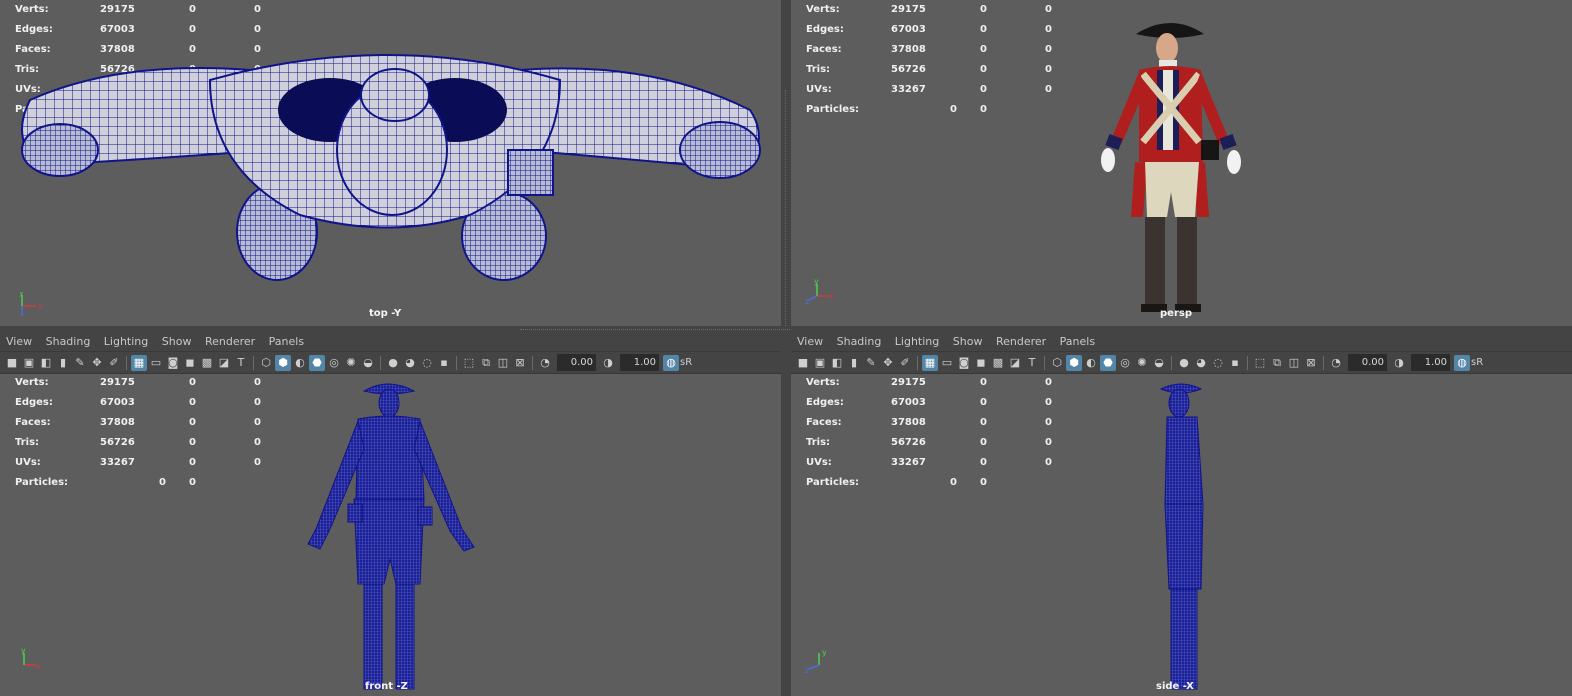 The width and height of the screenshot is (1572, 696). I want to click on character-wireframe-front, so click(391, 536).